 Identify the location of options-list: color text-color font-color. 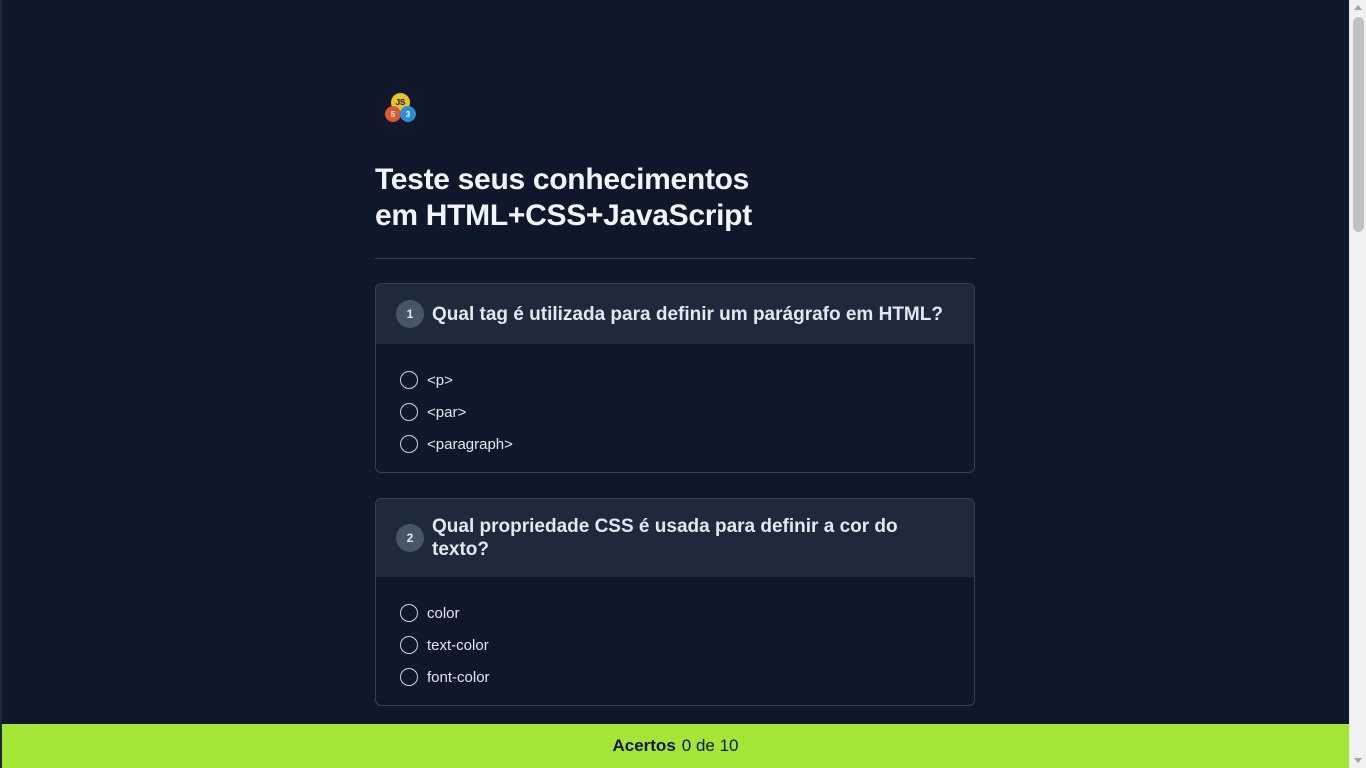
(675, 641).